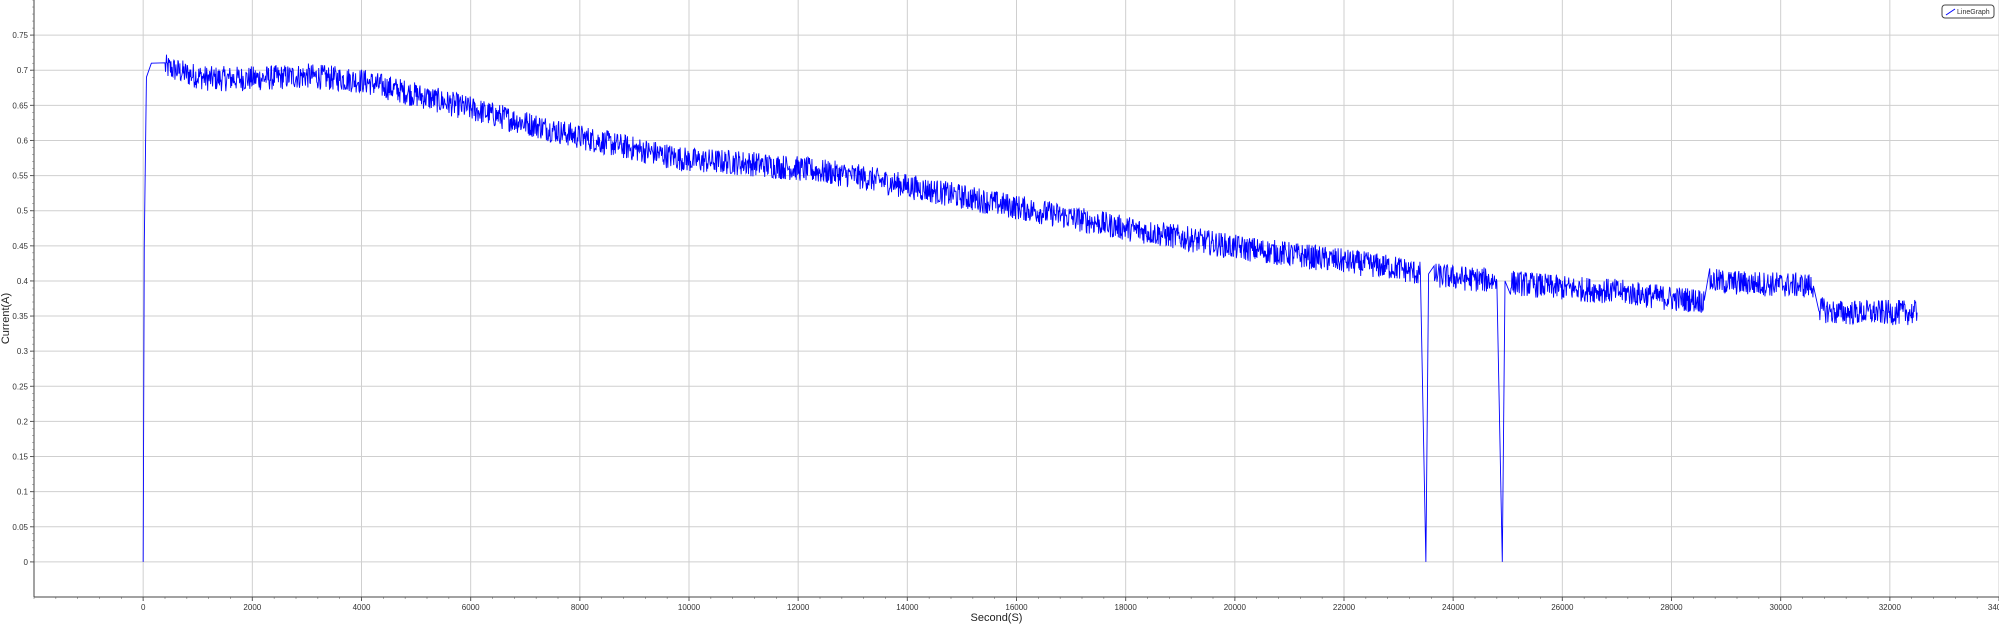 The height and width of the screenshot is (625, 1999). Describe the element at coordinates (689, 607) in the screenshot. I see `x-tick-label: 10000` at that location.